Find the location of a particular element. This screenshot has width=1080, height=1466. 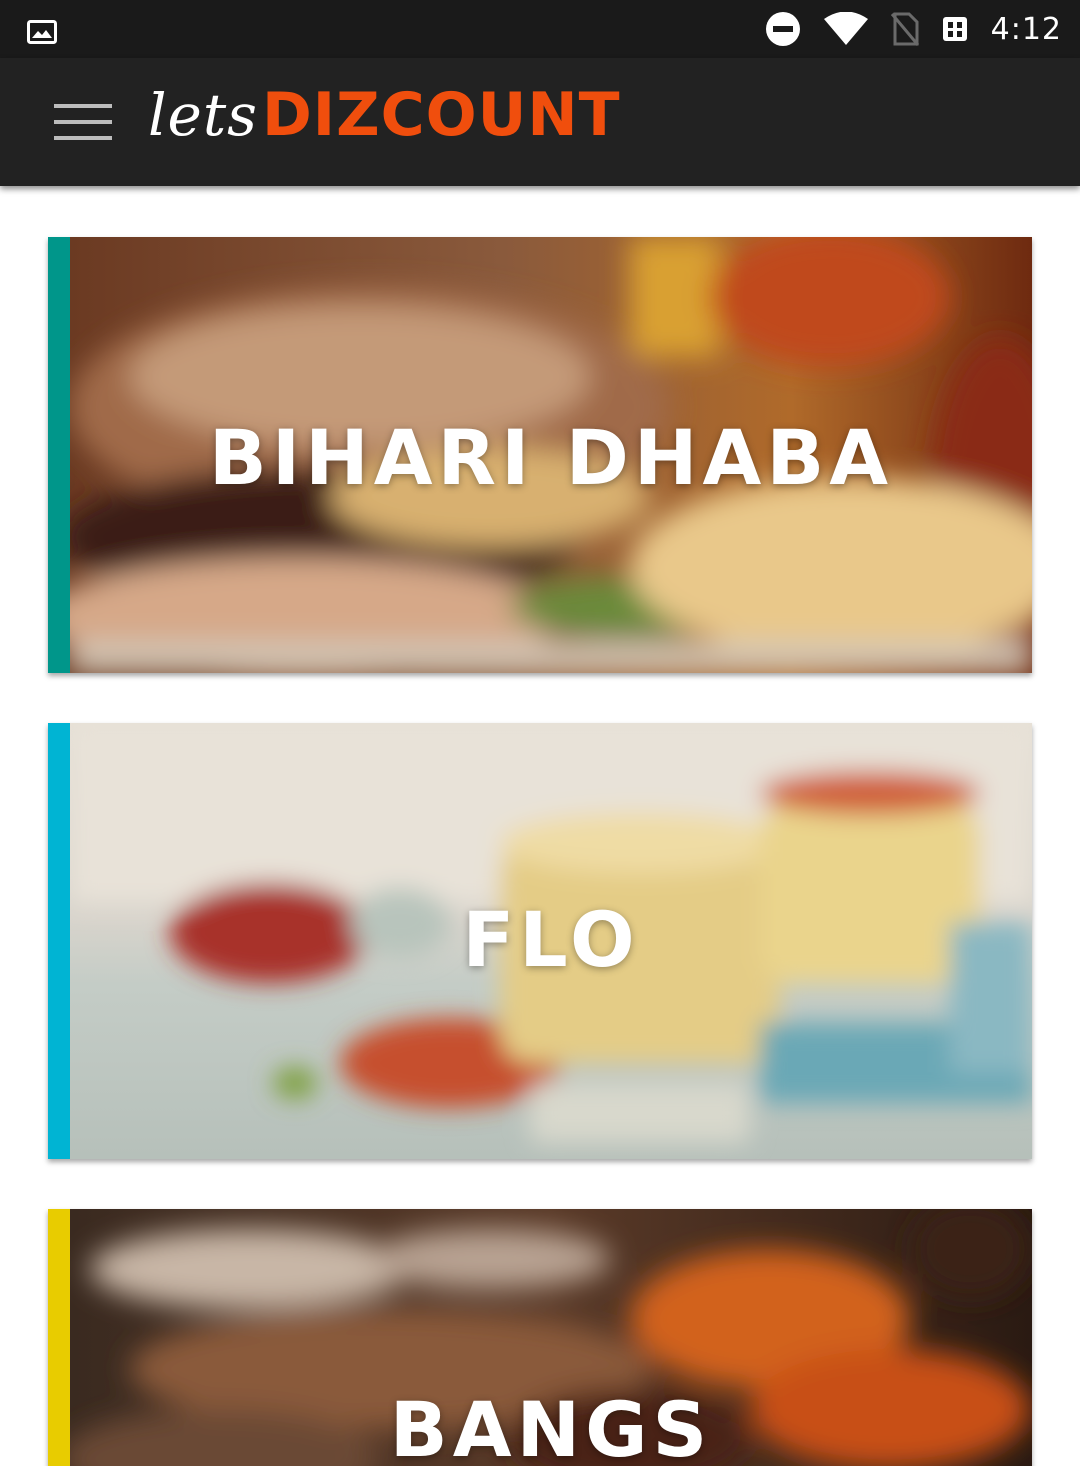

no-sim-icon is located at coordinates (904, 29).